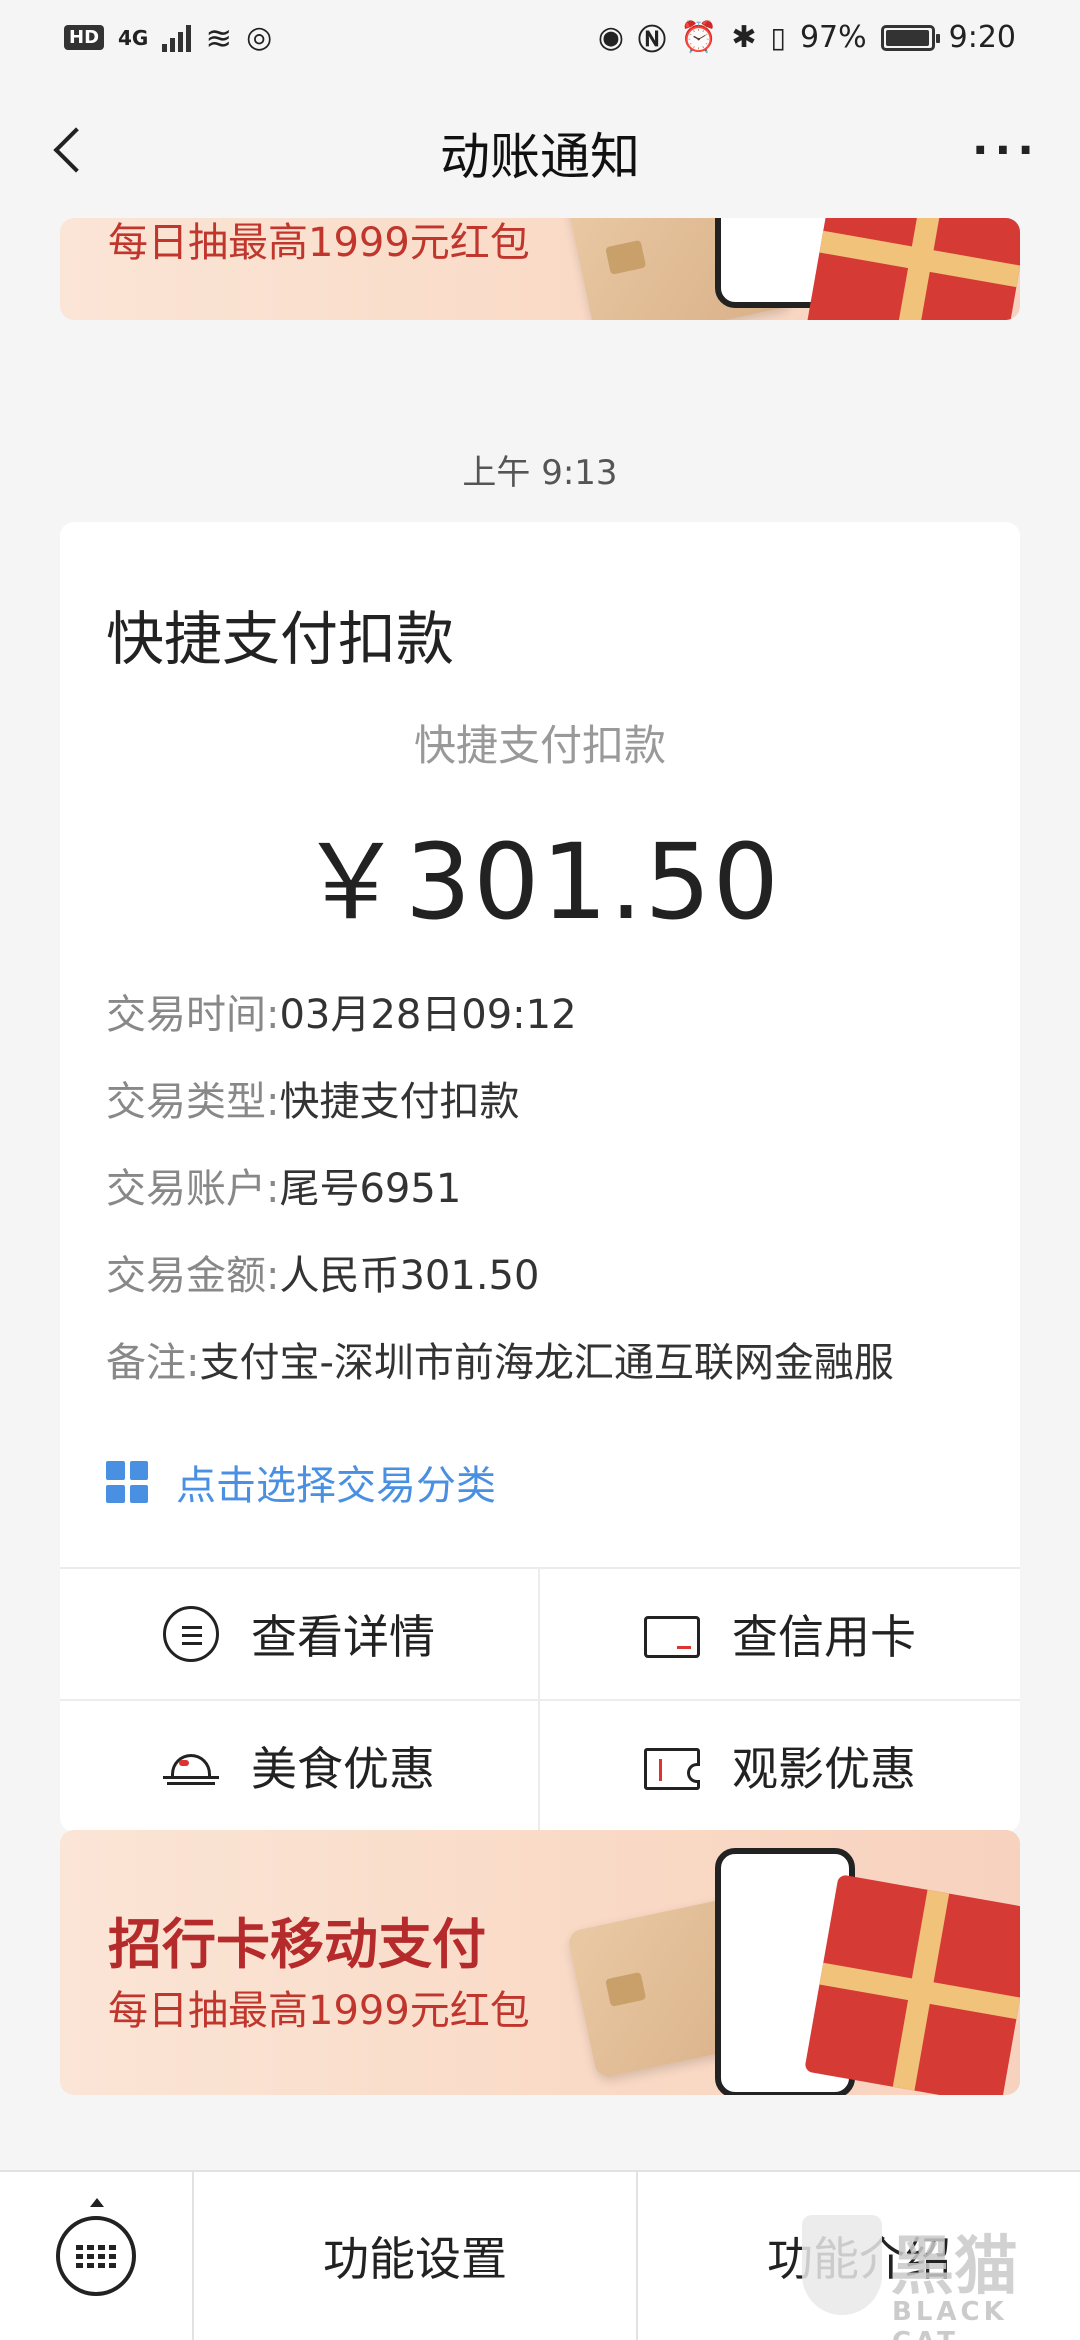  What do you see at coordinates (546, 1363) in the screenshot?
I see `detail-value: 支付宝-深圳市前海龙汇通互联网金融服` at bounding box center [546, 1363].